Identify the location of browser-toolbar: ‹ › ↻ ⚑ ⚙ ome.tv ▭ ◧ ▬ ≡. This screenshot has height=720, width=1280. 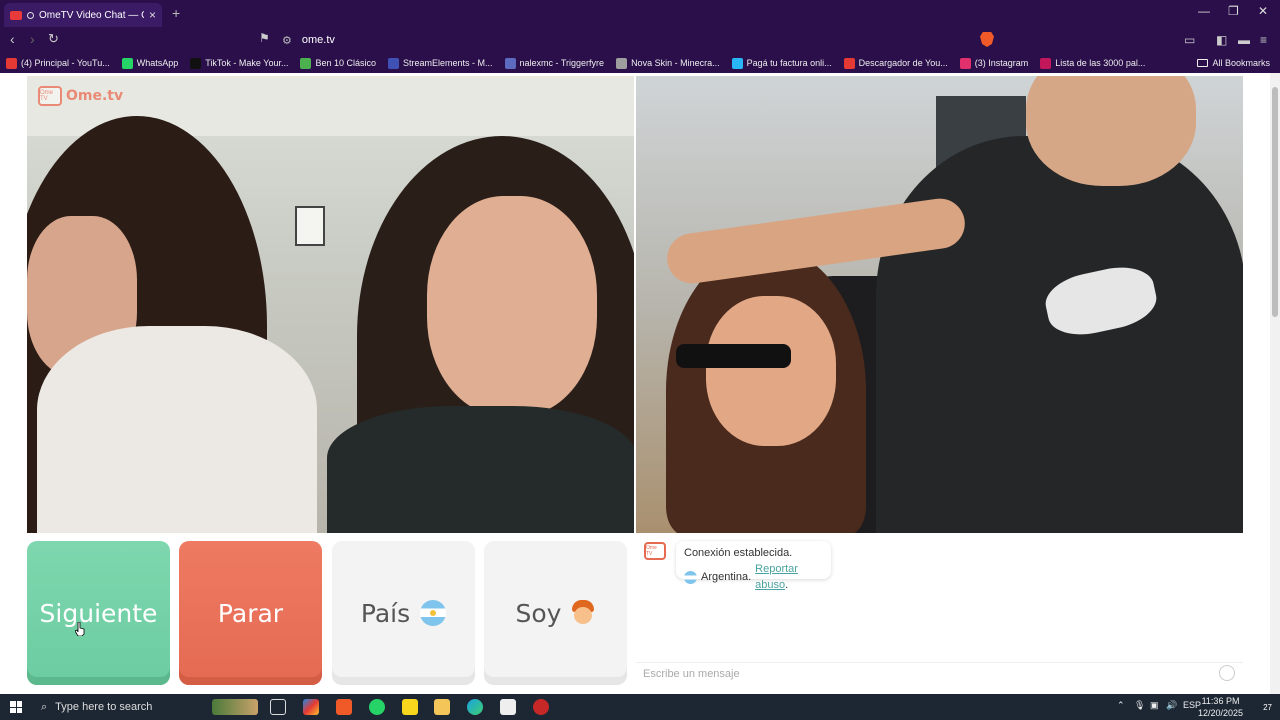
(640, 40).